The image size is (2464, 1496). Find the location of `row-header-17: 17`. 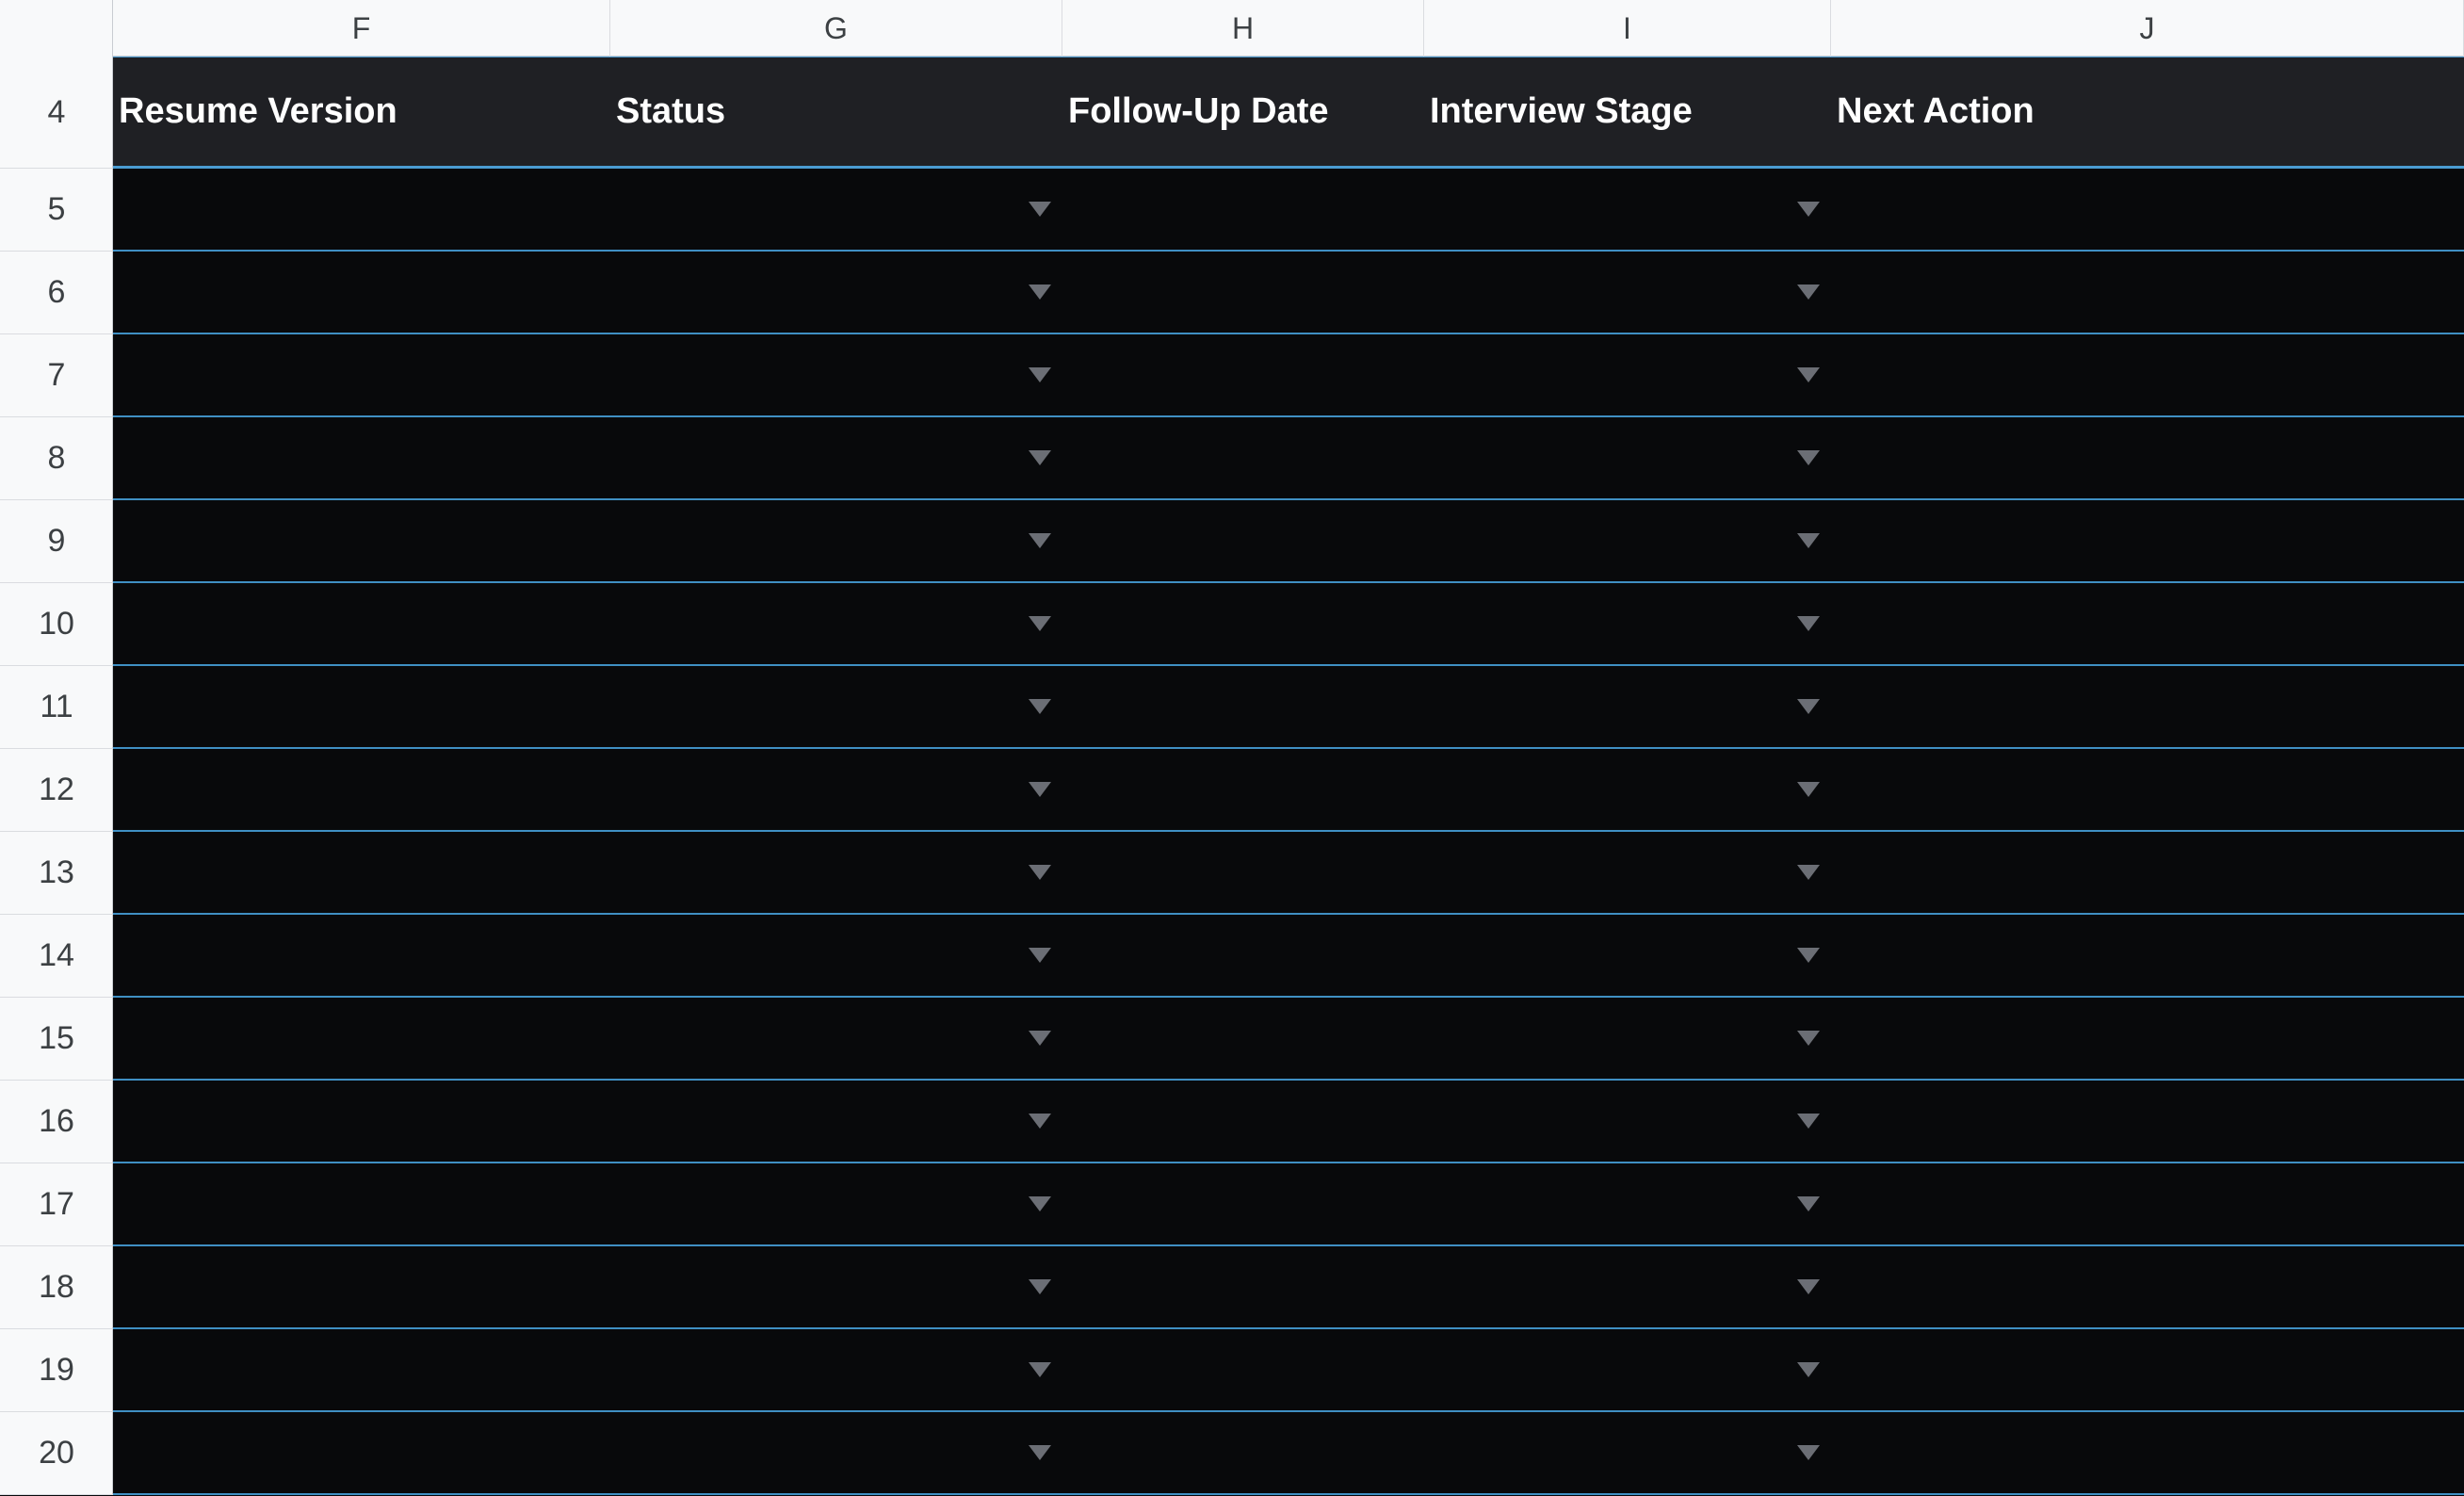

row-header-17: 17 is located at coordinates (57, 1204).